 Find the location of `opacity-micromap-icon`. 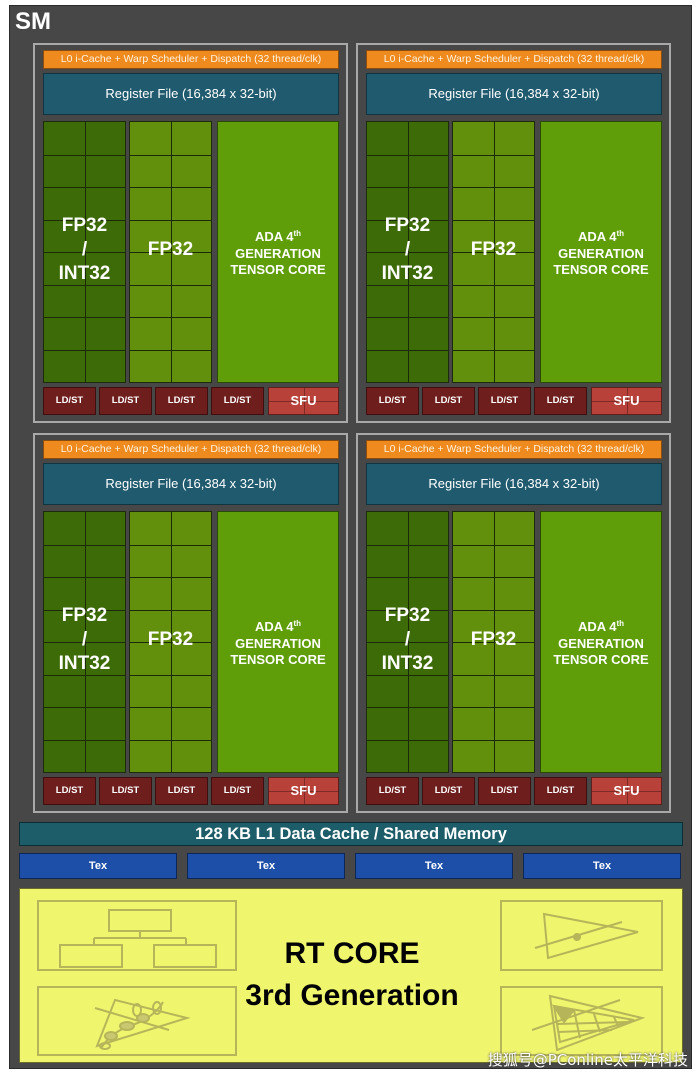

opacity-micromap-icon is located at coordinates (137, 1021).